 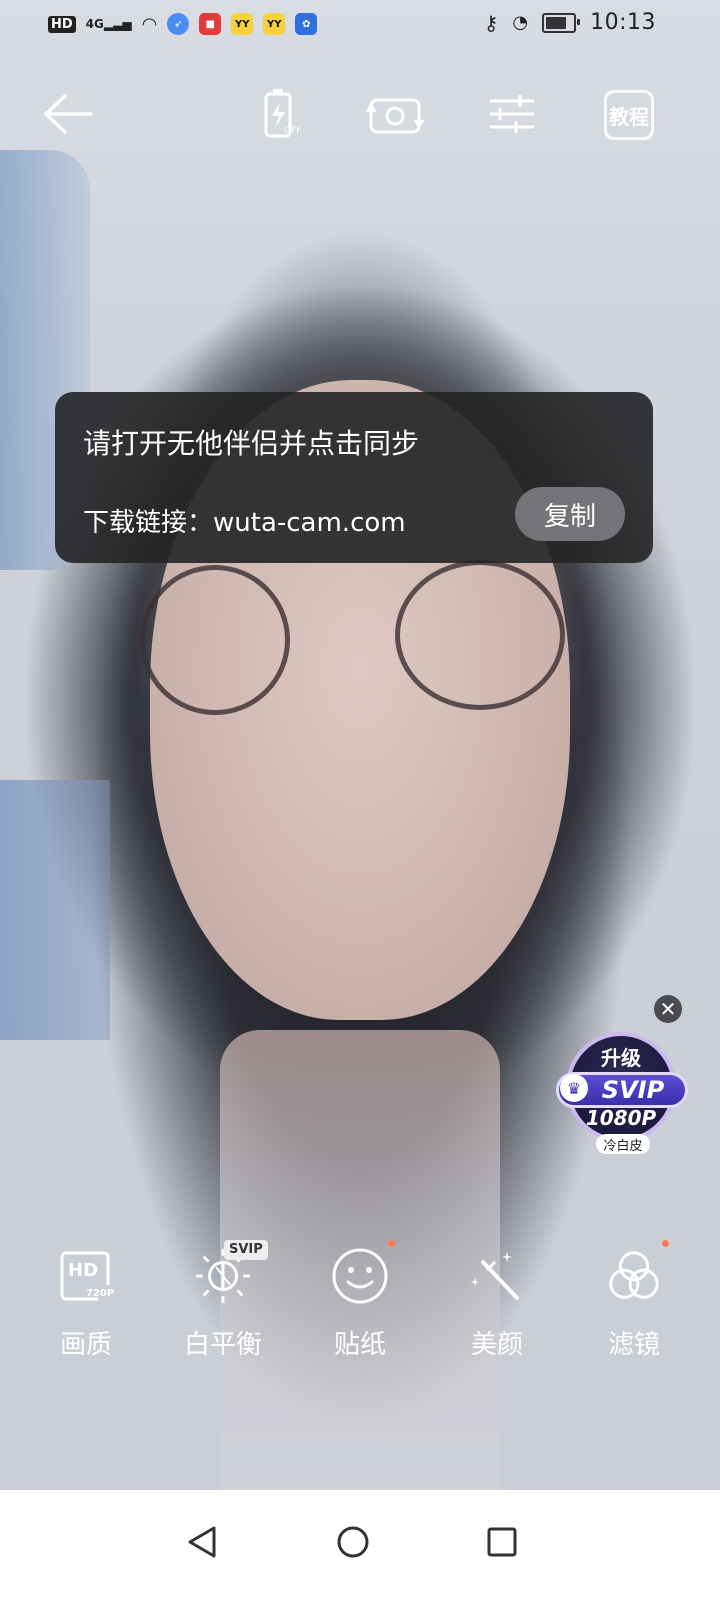 I want to click on tool-sticker: 贴纸, so click(x=360, y=1300).